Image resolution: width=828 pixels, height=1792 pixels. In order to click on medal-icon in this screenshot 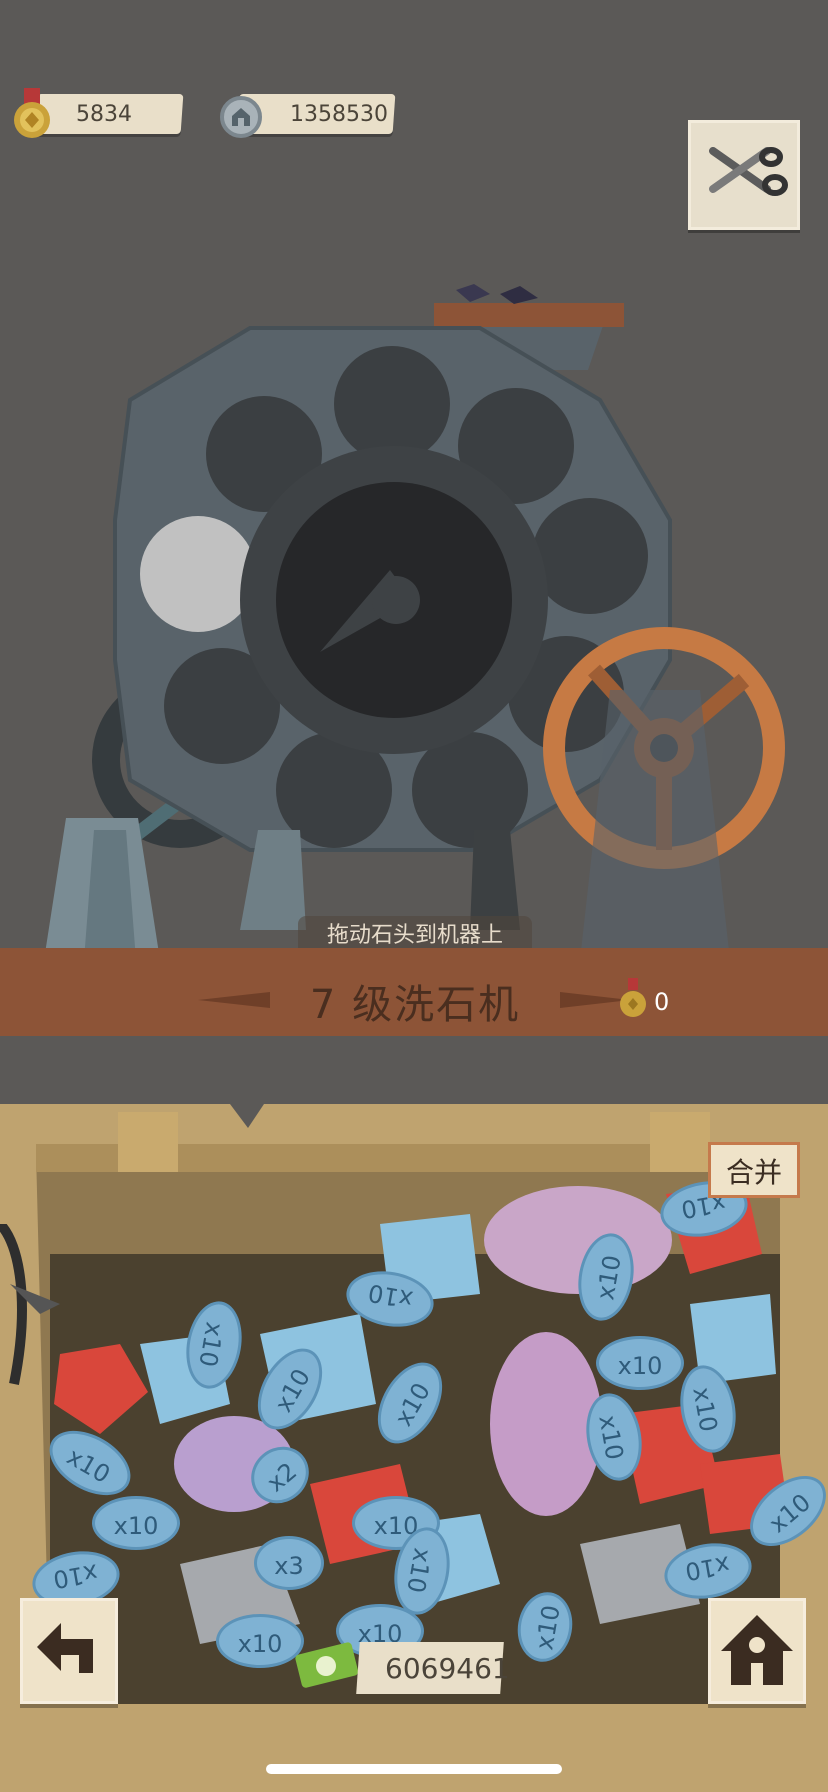, I will do `click(32, 116)`.